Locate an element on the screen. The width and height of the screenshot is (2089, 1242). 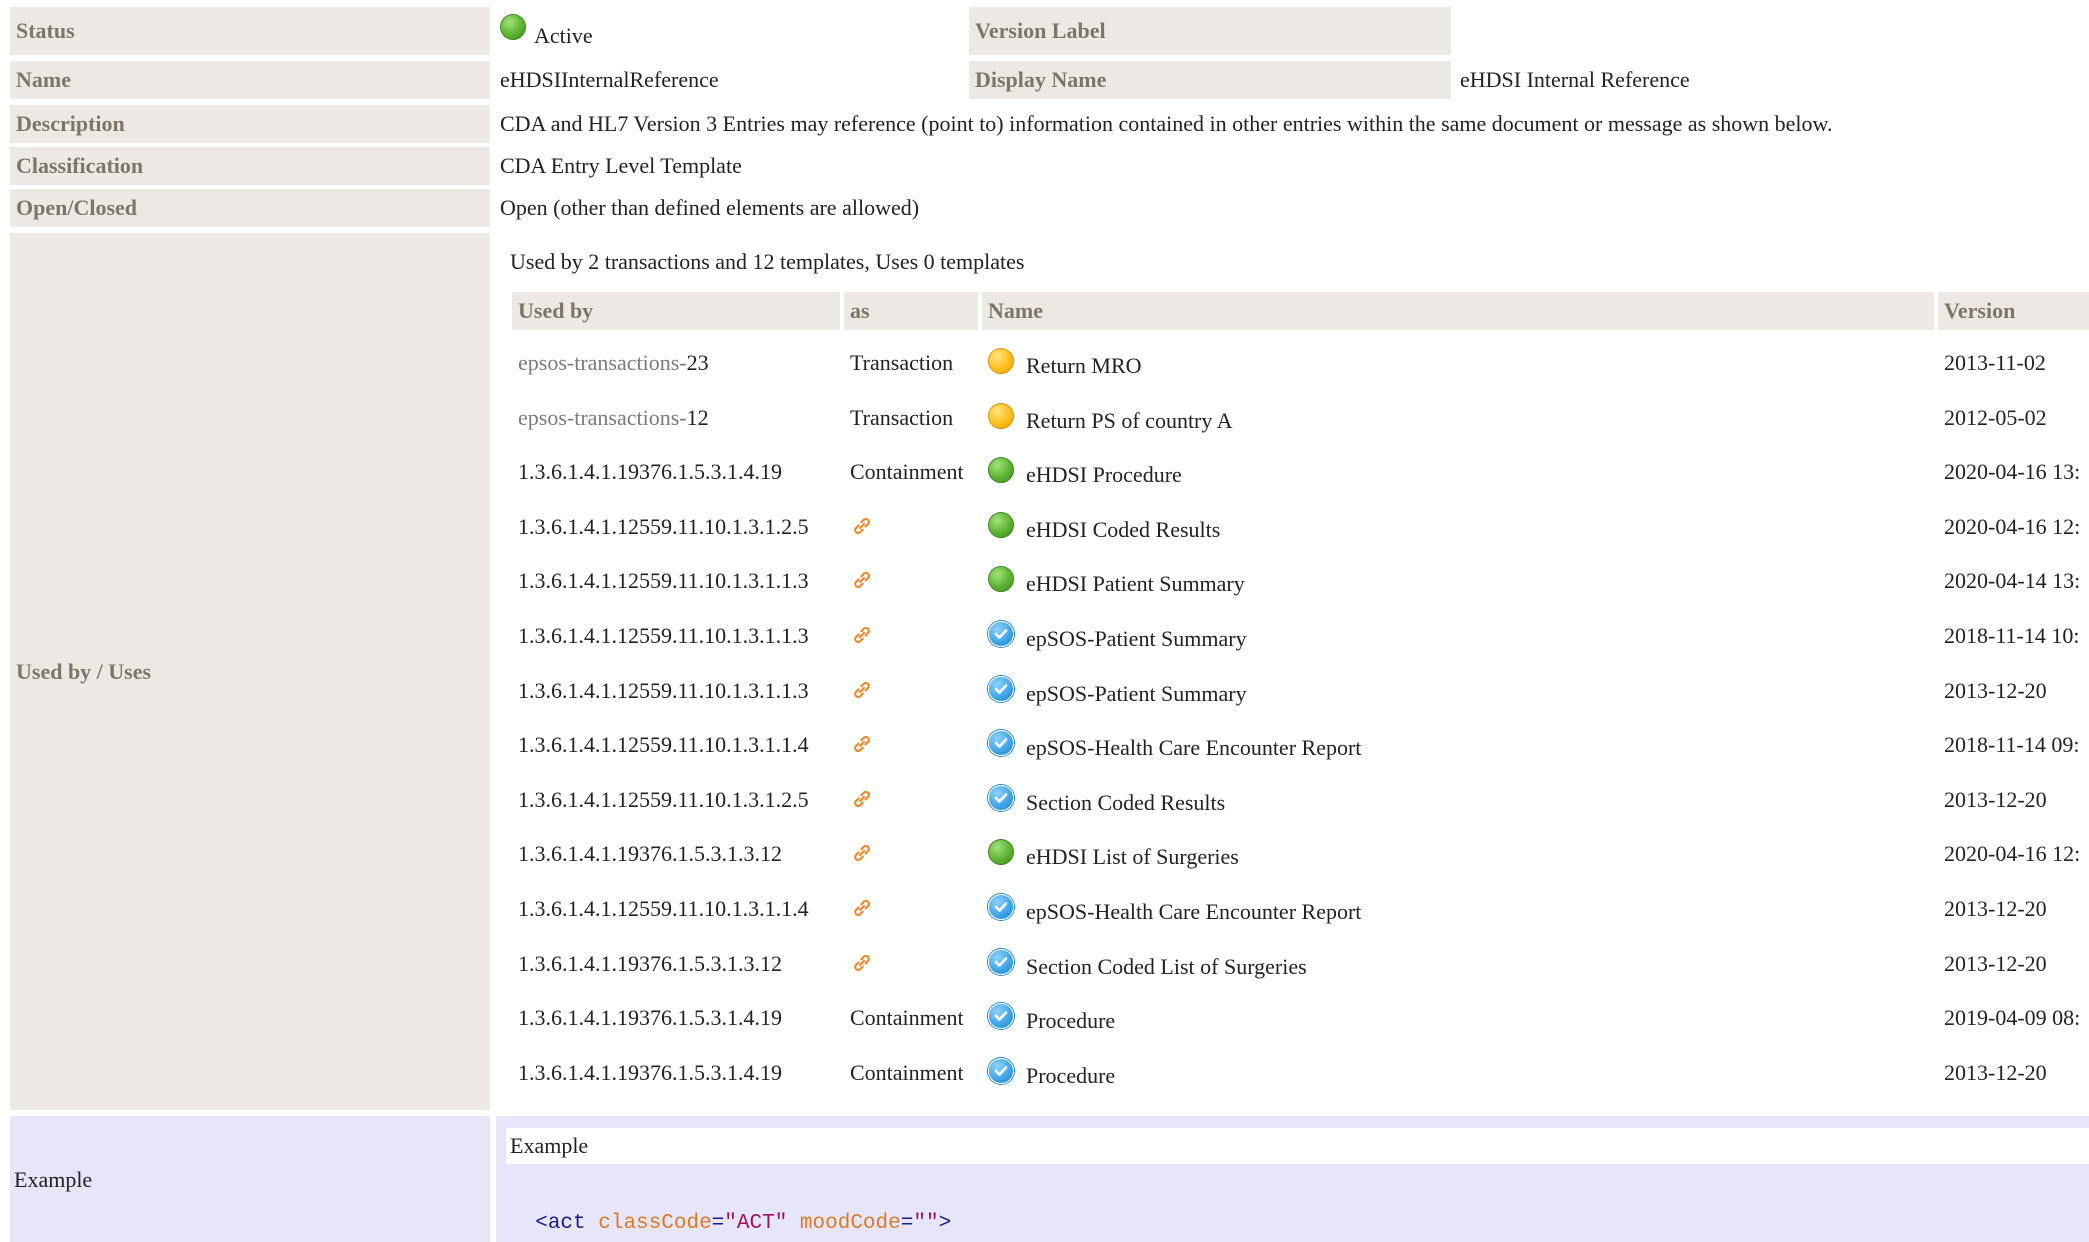
template-name: eHDSI Procedure is located at coordinates (1104, 475).